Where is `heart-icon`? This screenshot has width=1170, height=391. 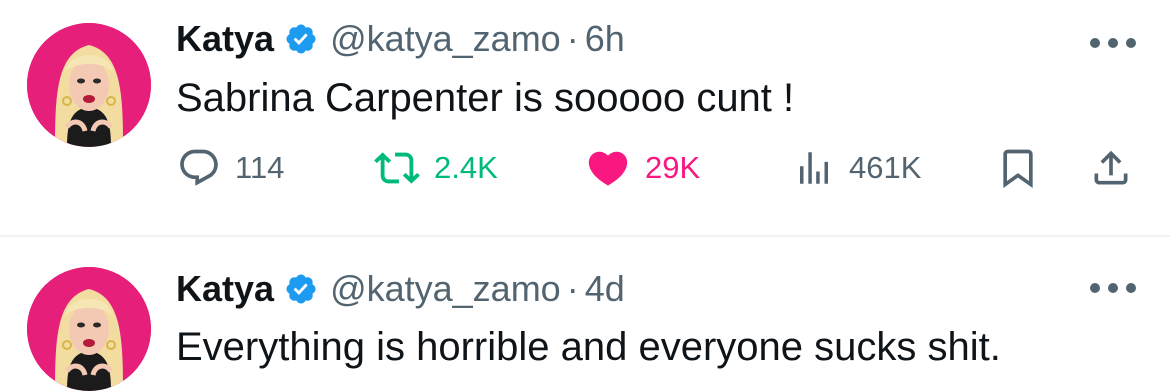 heart-icon is located at coordinates (608, 168).